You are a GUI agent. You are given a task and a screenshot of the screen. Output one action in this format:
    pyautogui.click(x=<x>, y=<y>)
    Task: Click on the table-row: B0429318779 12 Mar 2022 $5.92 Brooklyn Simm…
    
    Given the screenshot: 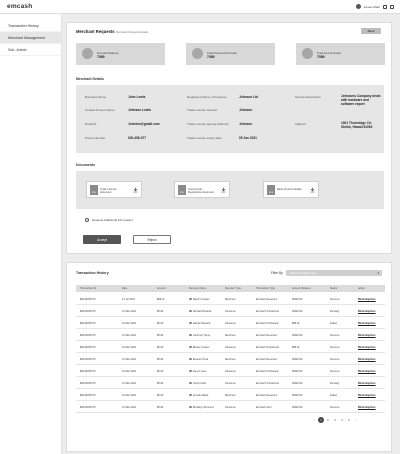 What is the action you would take?
    pyautogui.click(x=230, y=407)
    